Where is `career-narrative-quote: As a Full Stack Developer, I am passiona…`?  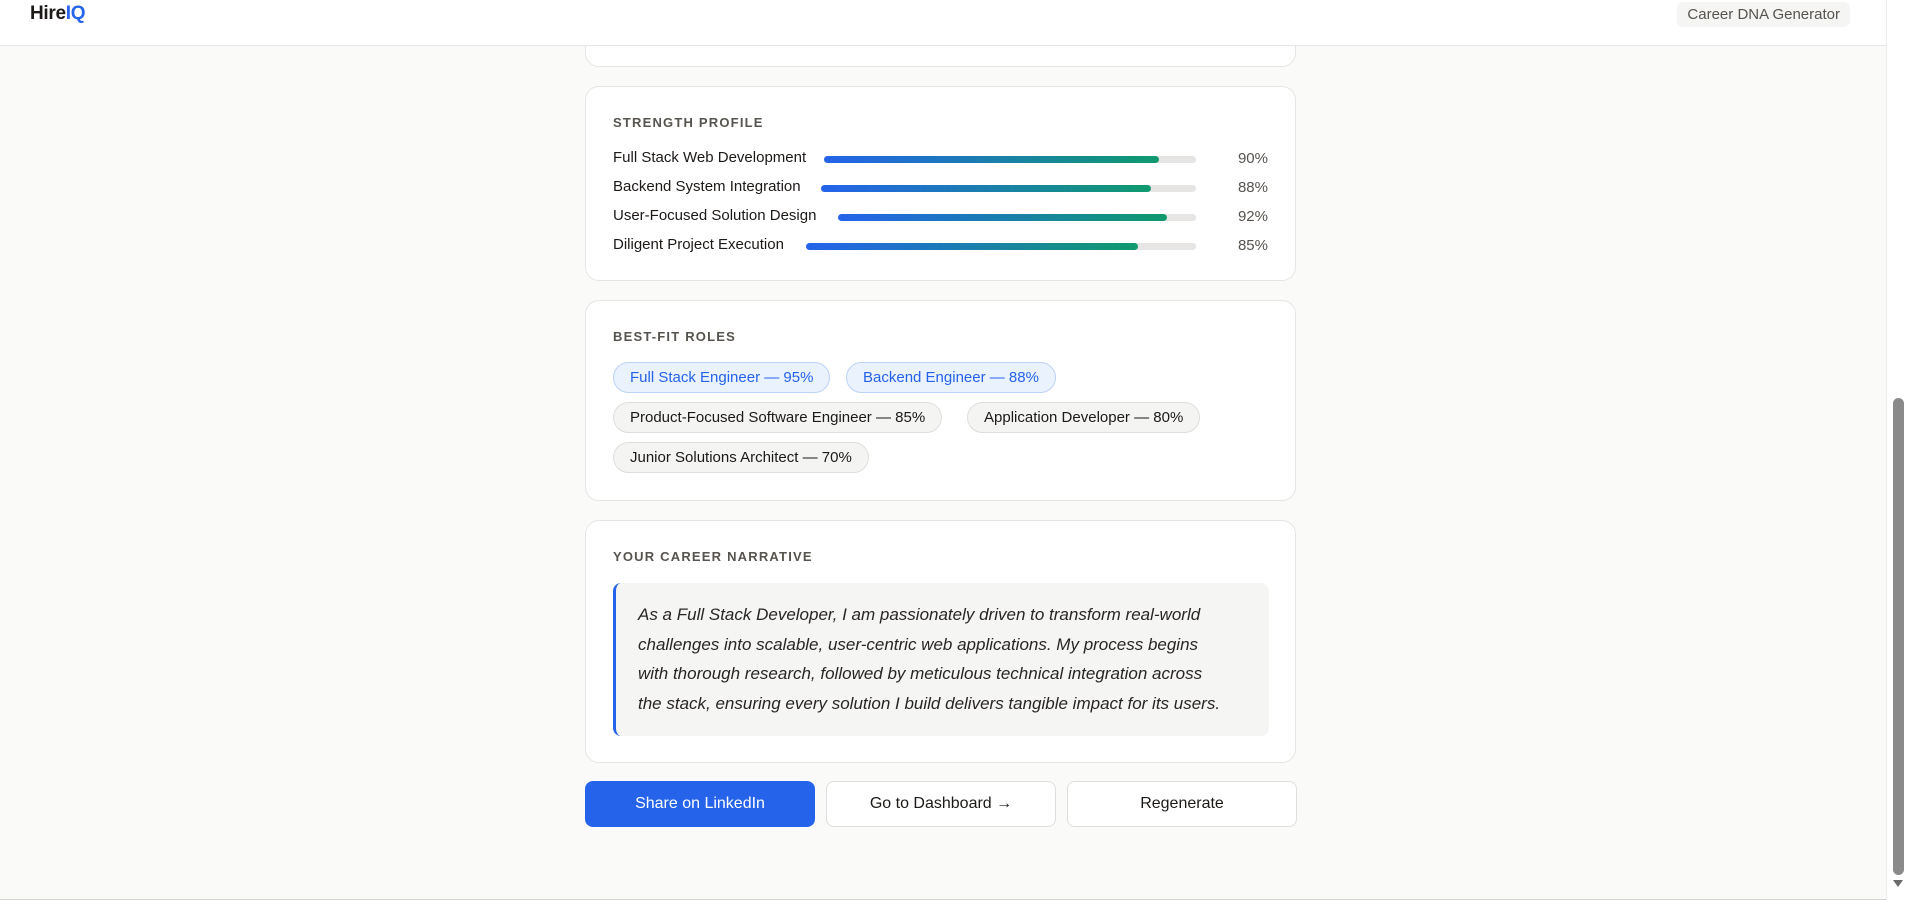
career-narrative-quote: As a Full Stack Developer, I am passiona… is located at coordinates (941, 659).